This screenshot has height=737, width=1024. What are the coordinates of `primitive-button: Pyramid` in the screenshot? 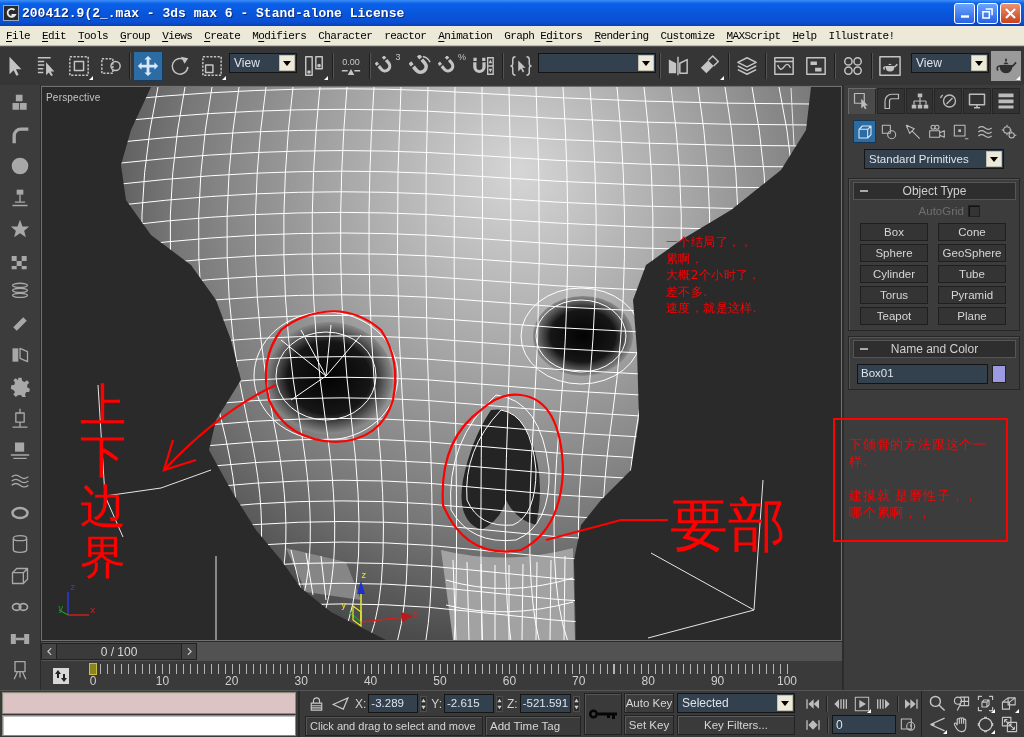 It's located at (972, 295).